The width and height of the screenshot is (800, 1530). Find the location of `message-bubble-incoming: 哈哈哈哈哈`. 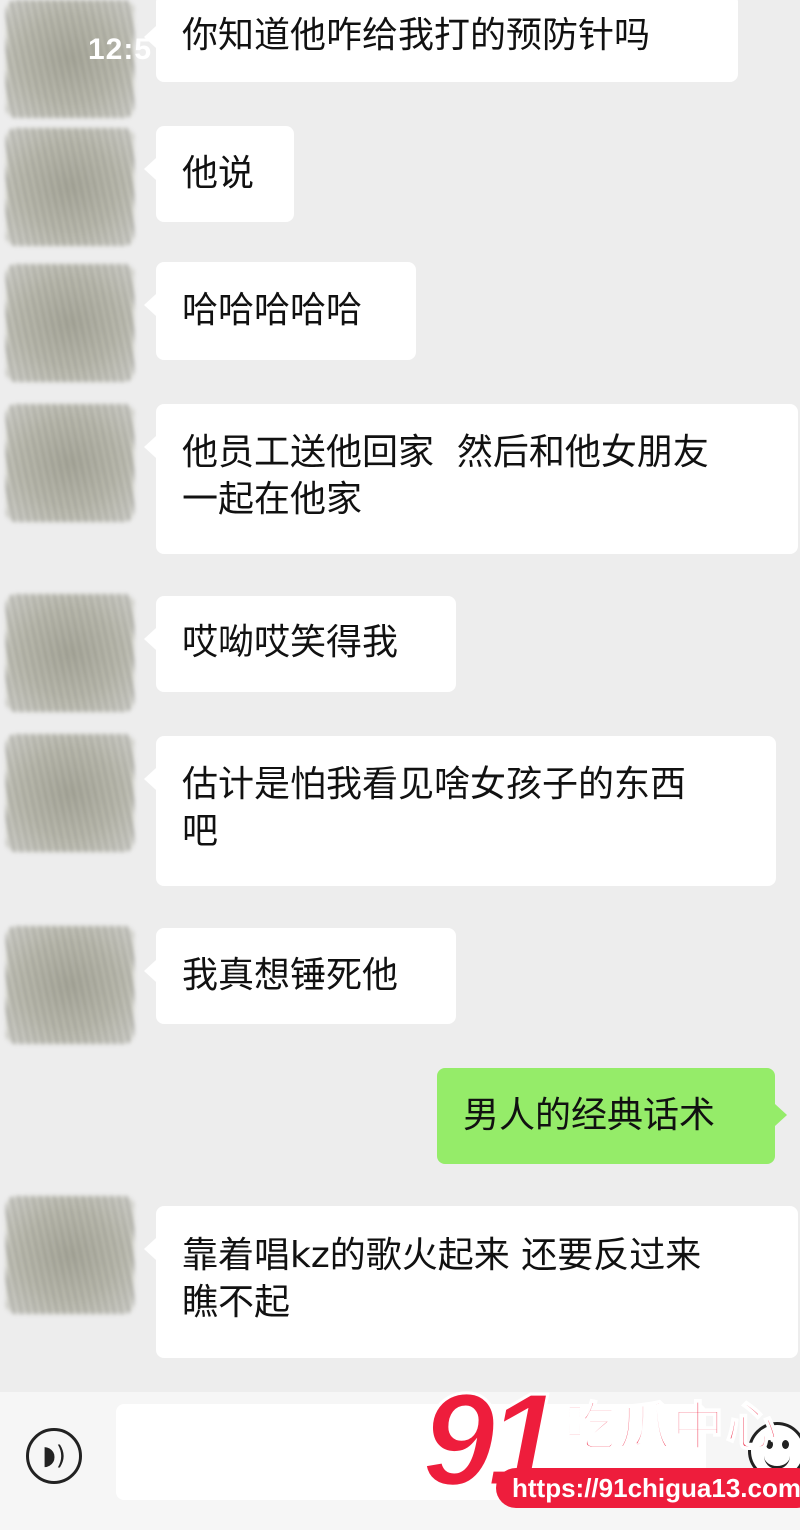

message-bubble-incoming: 哈哈哈哈哈 is located at coordinates (280, 311).